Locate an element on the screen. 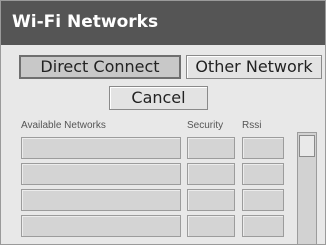 The width and height of the screenshot is (326, 245). network-list-scrollbar is located at coordinates (307, 188).